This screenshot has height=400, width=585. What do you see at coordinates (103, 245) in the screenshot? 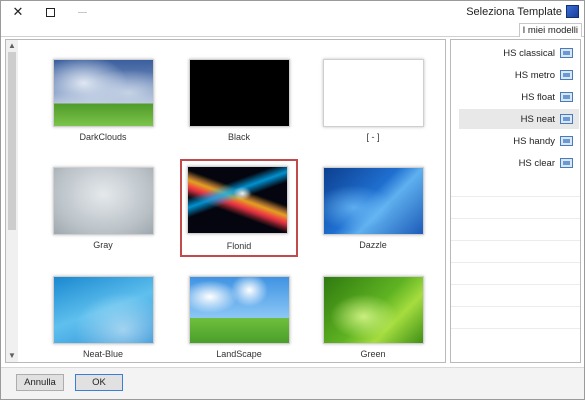
I see `template-label: Gray` at bounding box center [103, 245].